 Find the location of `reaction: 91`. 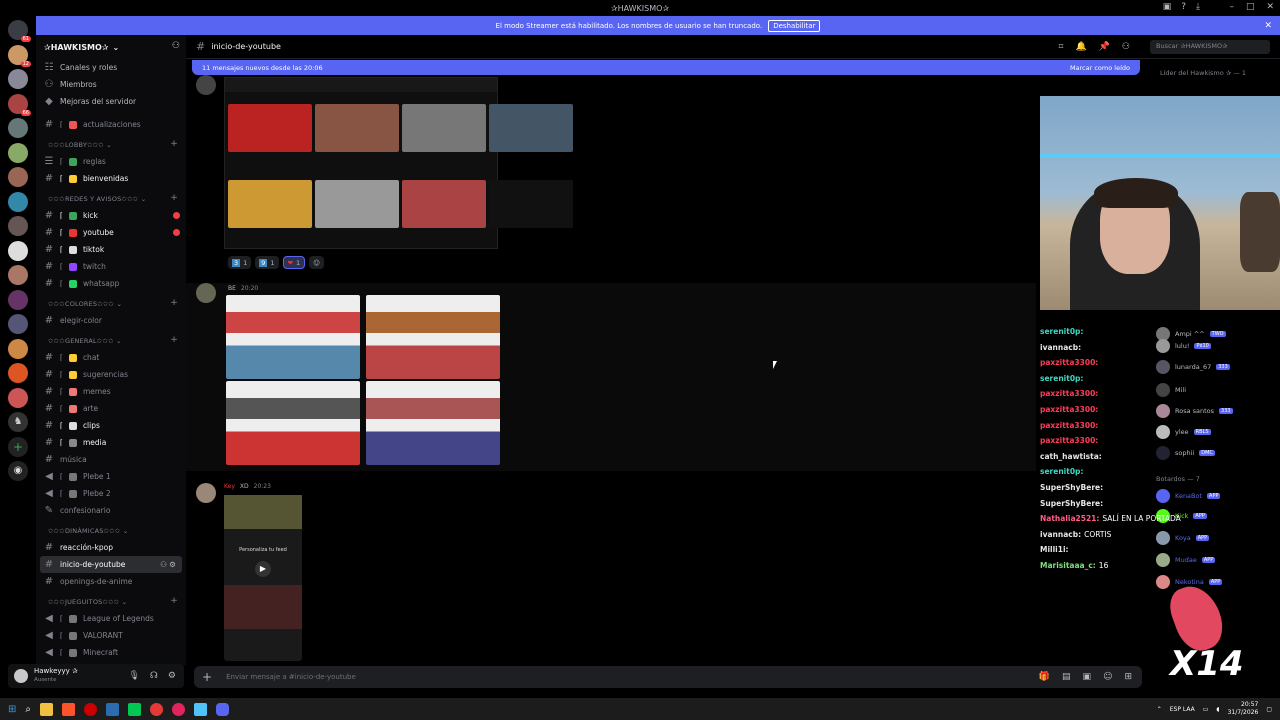

reaction: 91 is located at coordinates (267, 262).